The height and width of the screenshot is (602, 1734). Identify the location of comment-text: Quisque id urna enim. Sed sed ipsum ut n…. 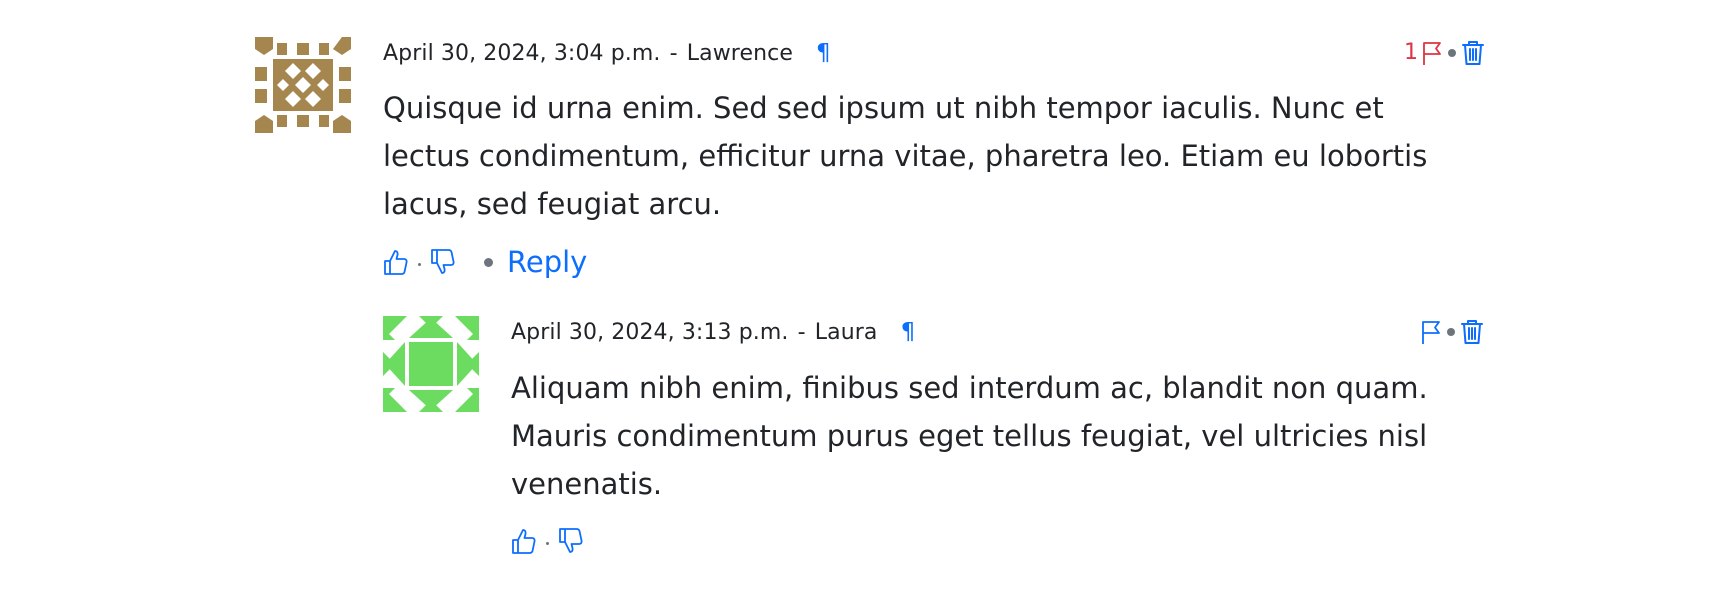
(905, 156).